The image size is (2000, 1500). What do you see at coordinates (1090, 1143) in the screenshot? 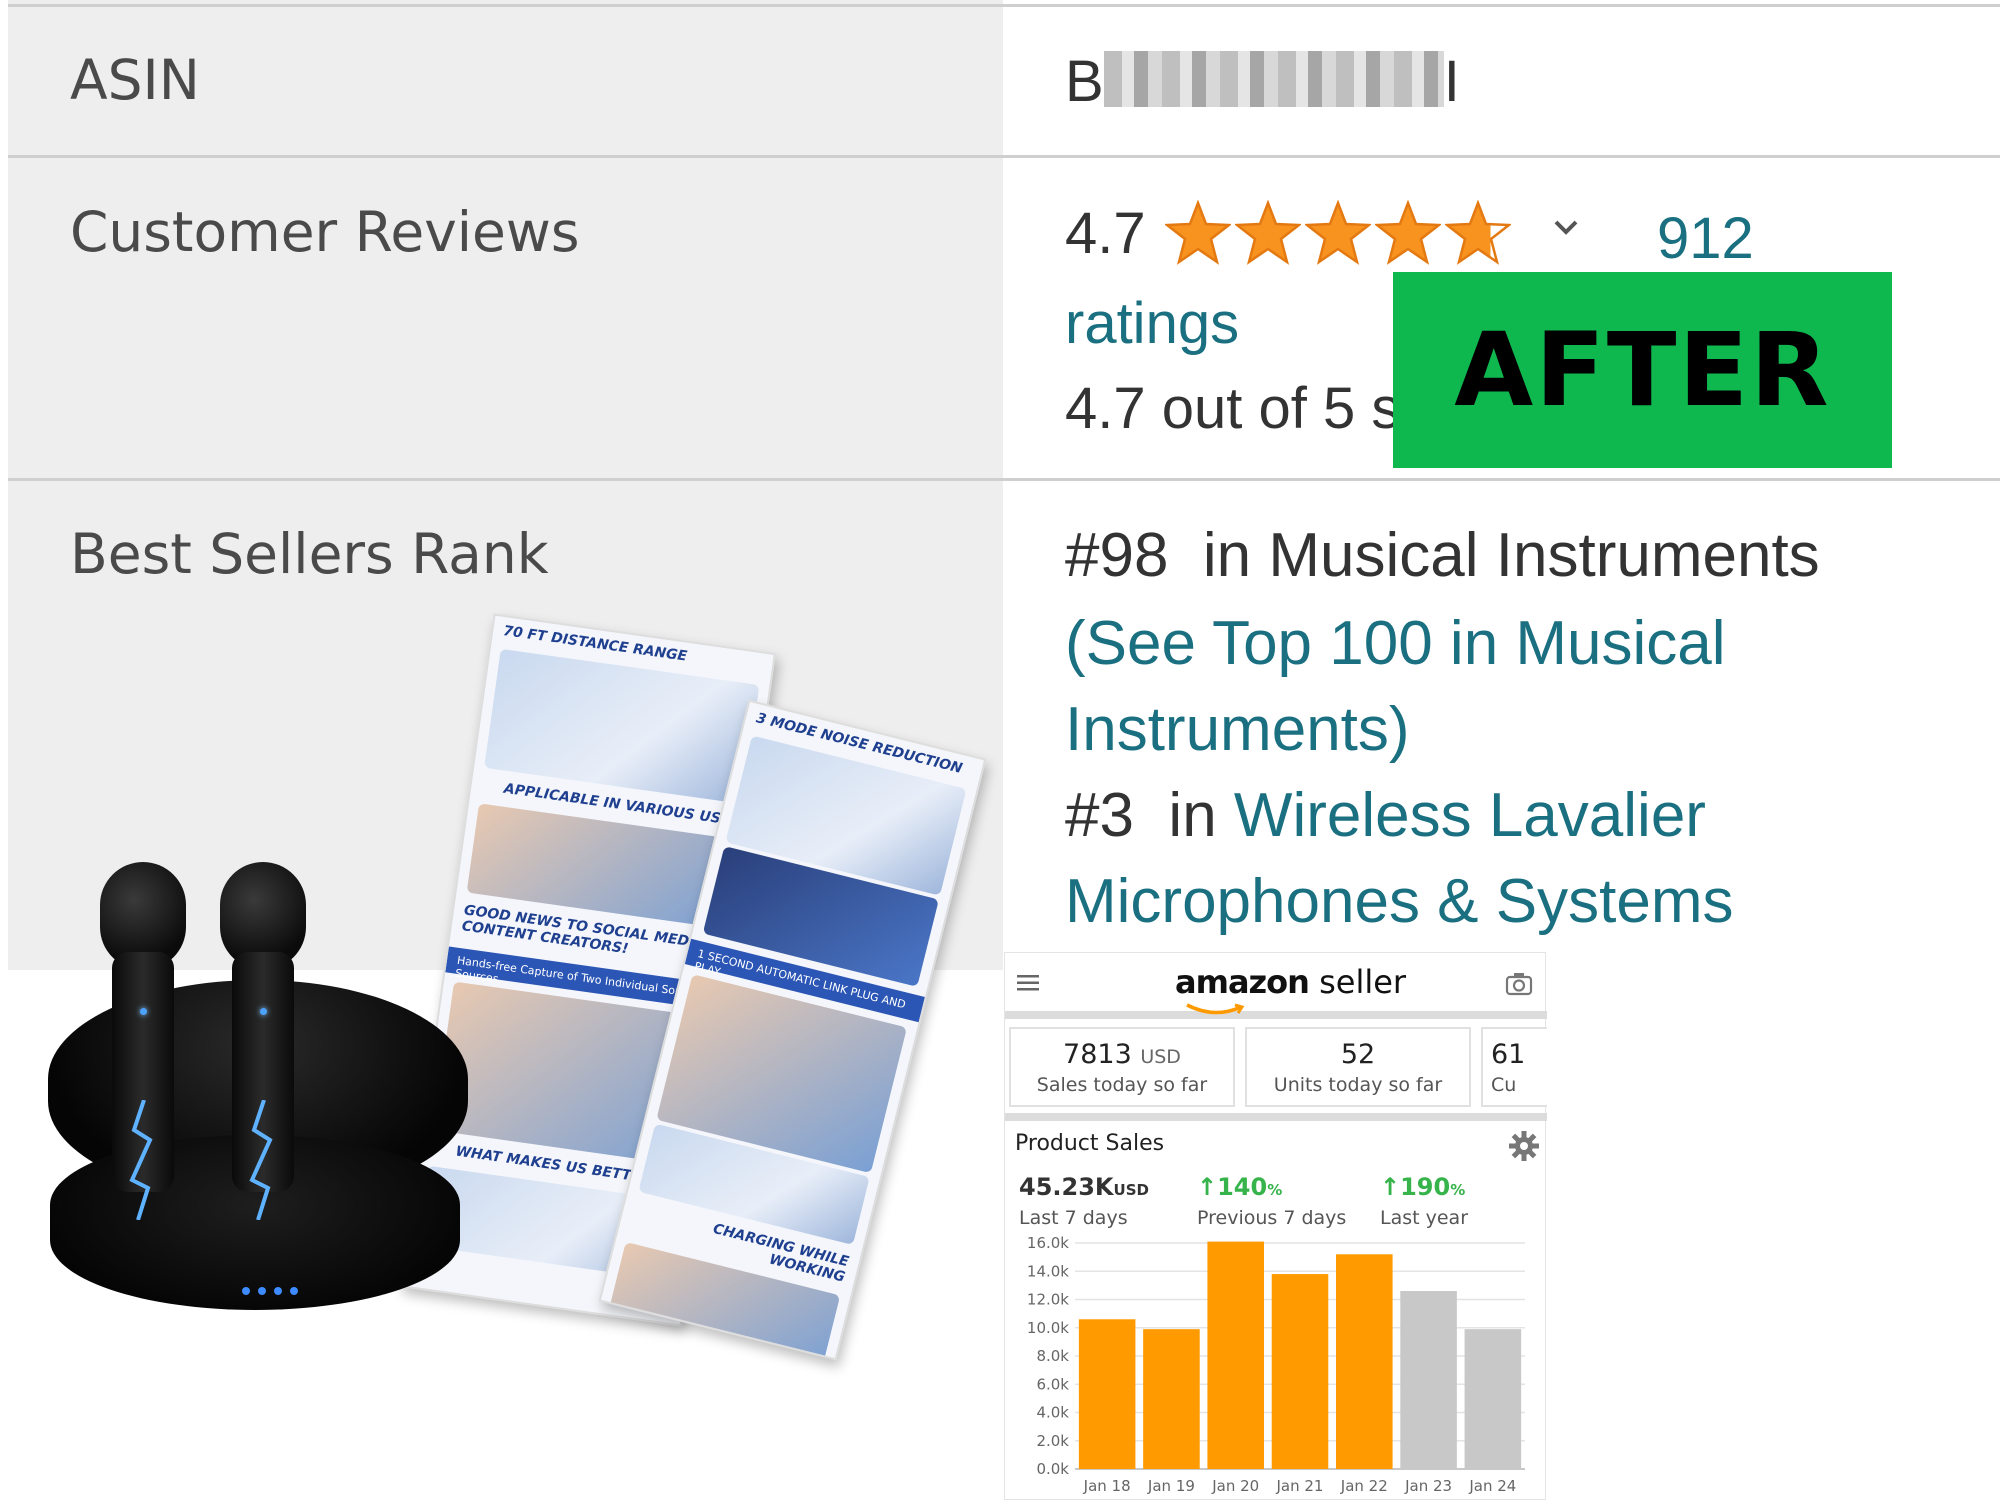
I see `product-sales-title: Product Sales` at bounding box center [1090, 1143].